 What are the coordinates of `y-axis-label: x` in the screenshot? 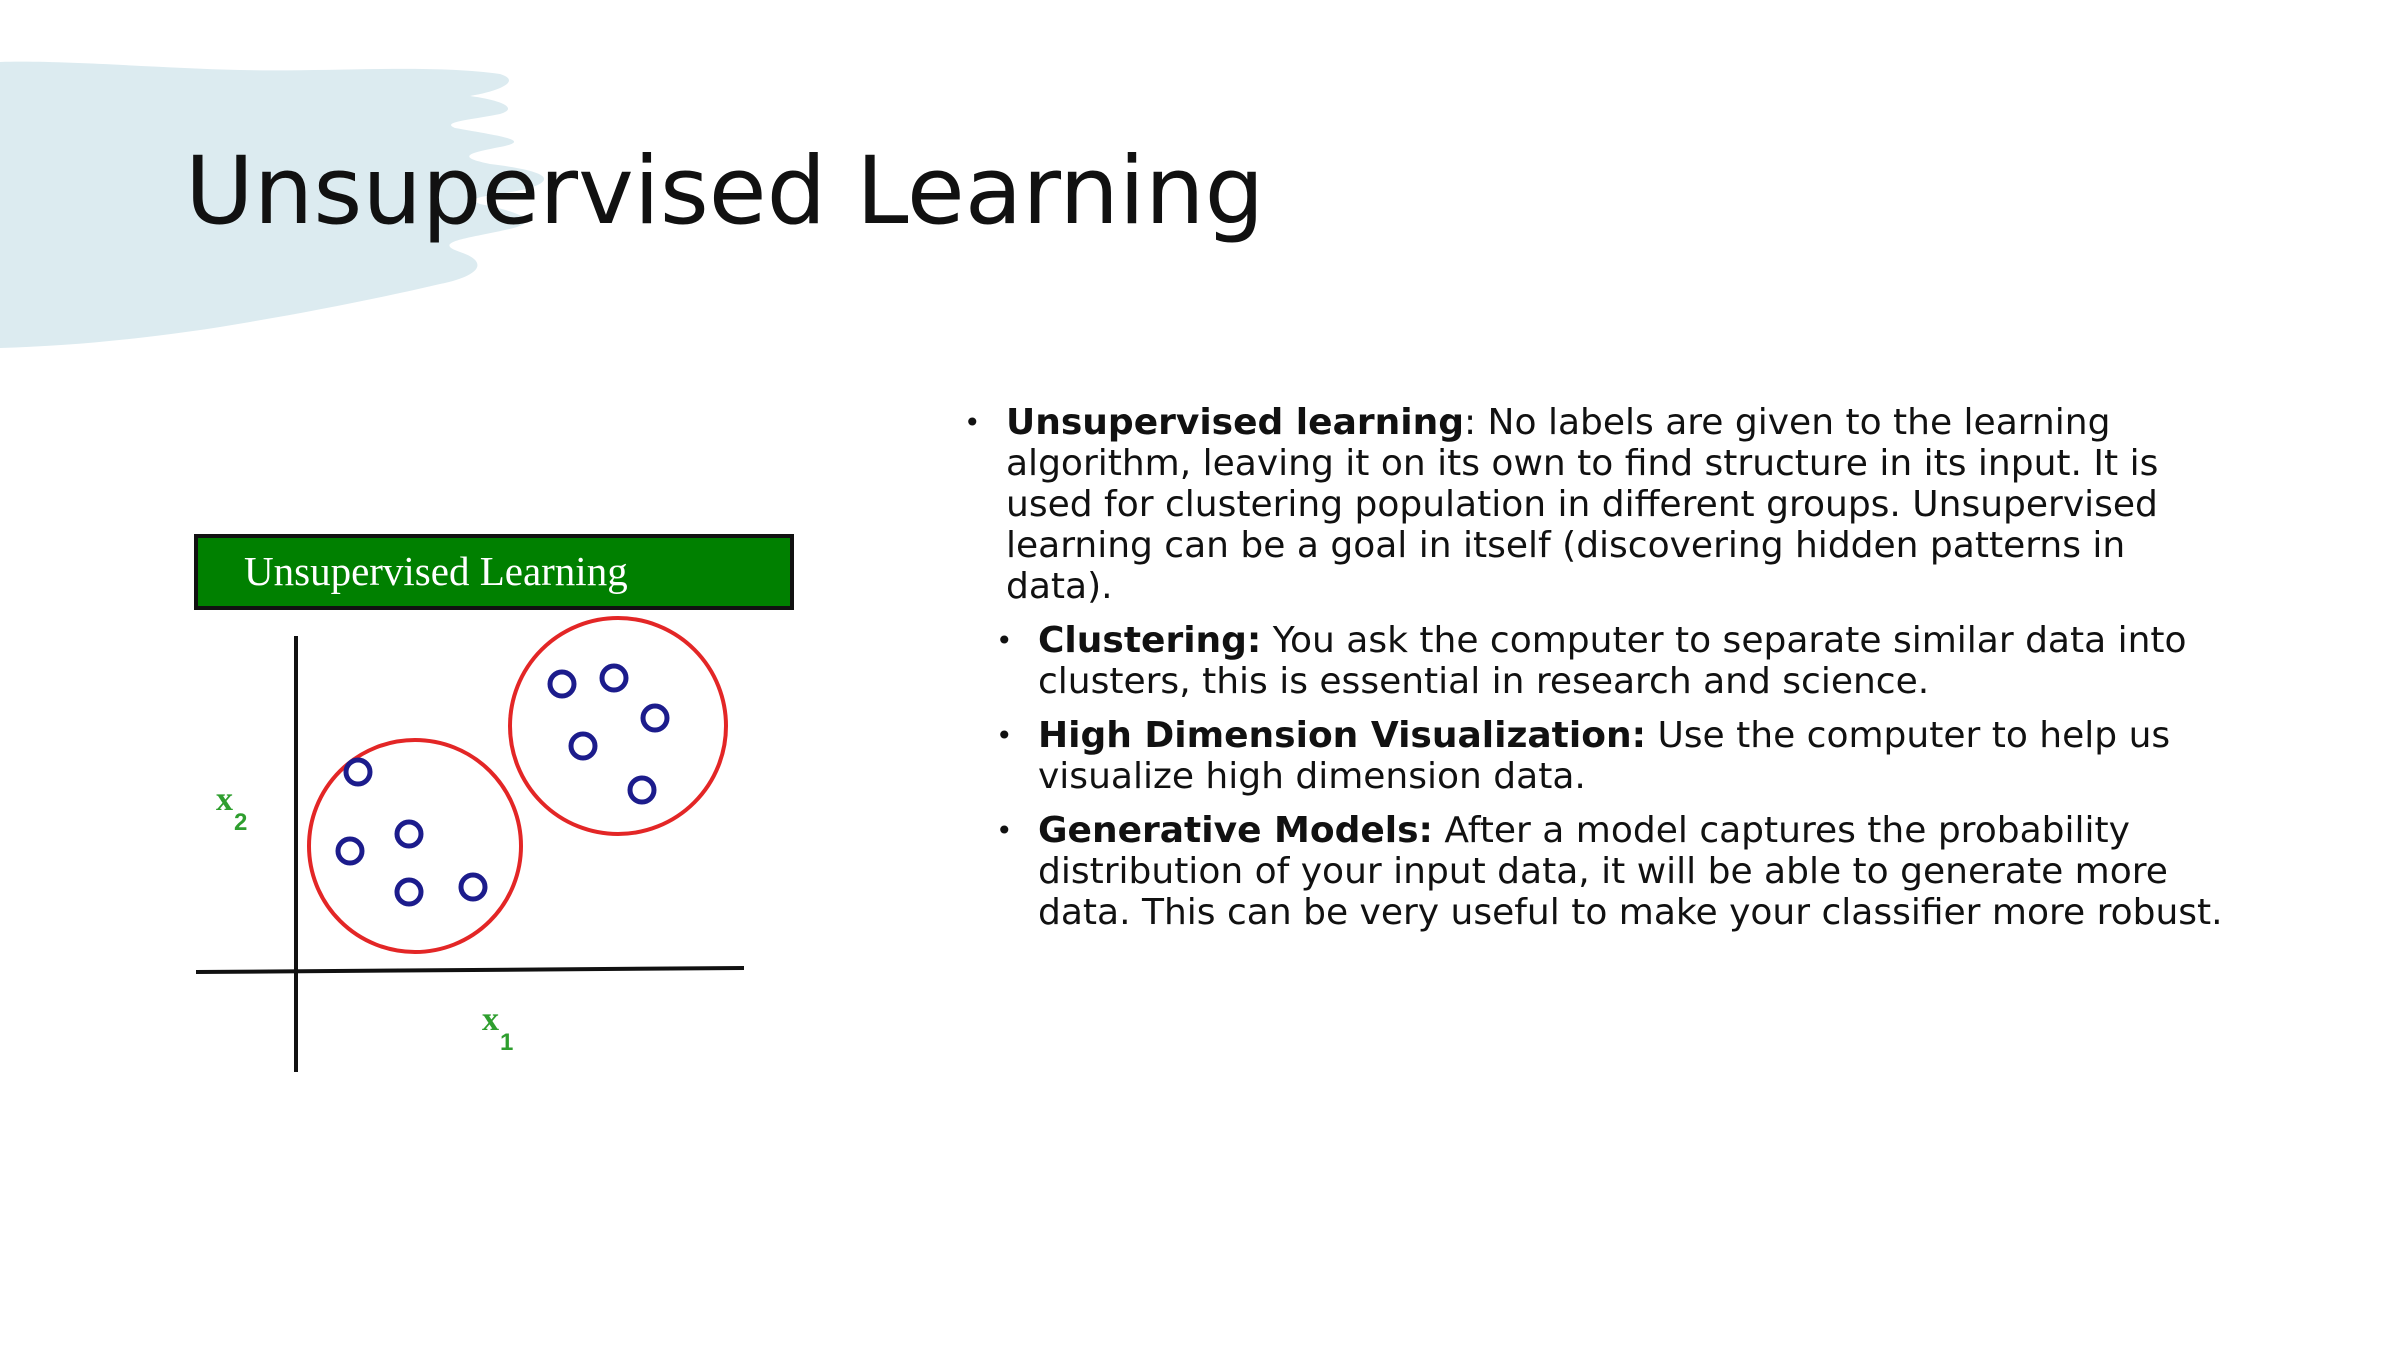 It's located at (224, 799).